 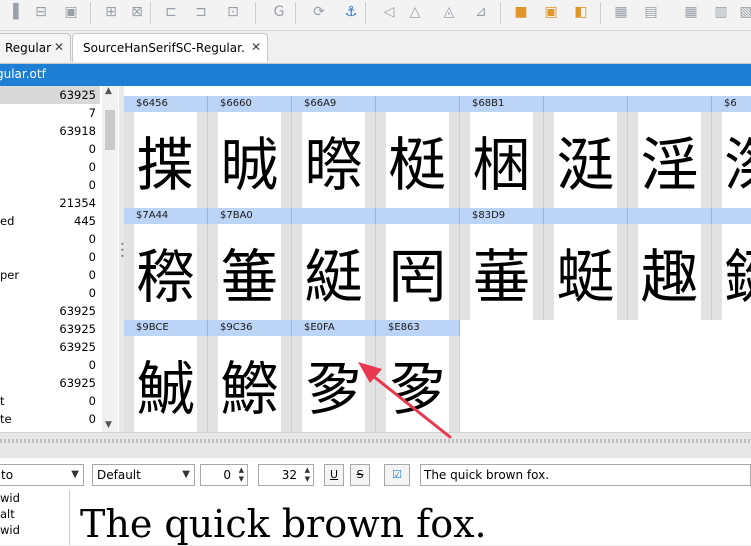 I want to click on stats-row: t0, so click(x=50, y=401).